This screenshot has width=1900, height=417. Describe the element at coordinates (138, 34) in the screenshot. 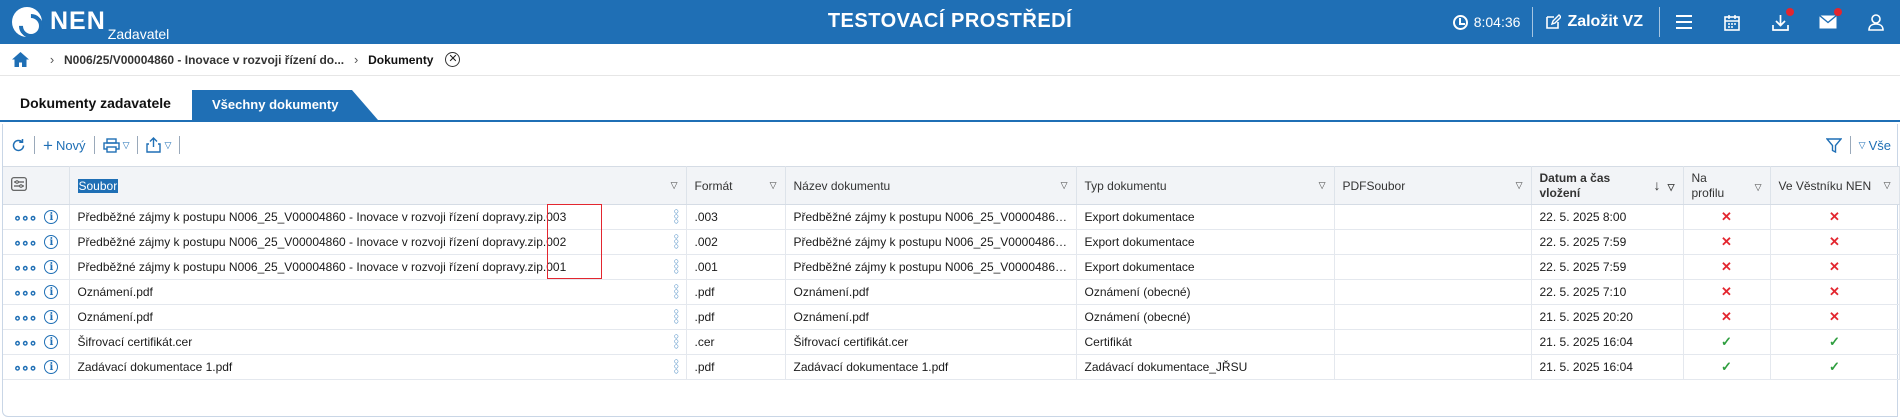

I see `logo-subtitle: Zadavatel` at that location.